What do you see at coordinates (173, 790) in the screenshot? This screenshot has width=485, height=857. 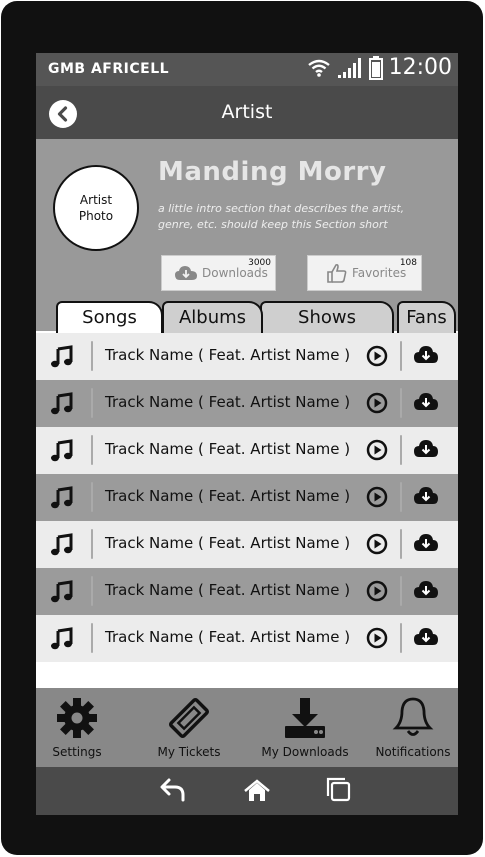 I see `back-arrow-icon` at bounding box center [173, 790].